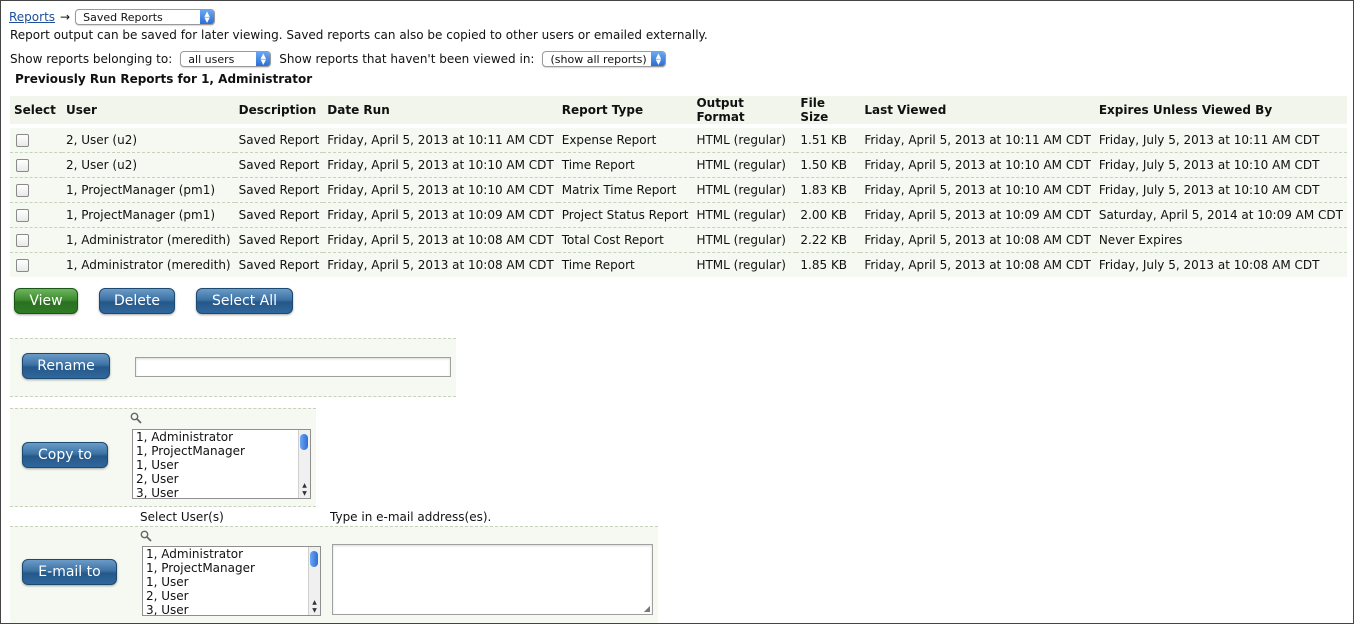 Image resolution: width=1354 pixels, height=624 pixels. What do you see at coordinates (647, 608) in the screenshot?
I see `resize-grip-icon: ◢` at bounding box center [647, 608].